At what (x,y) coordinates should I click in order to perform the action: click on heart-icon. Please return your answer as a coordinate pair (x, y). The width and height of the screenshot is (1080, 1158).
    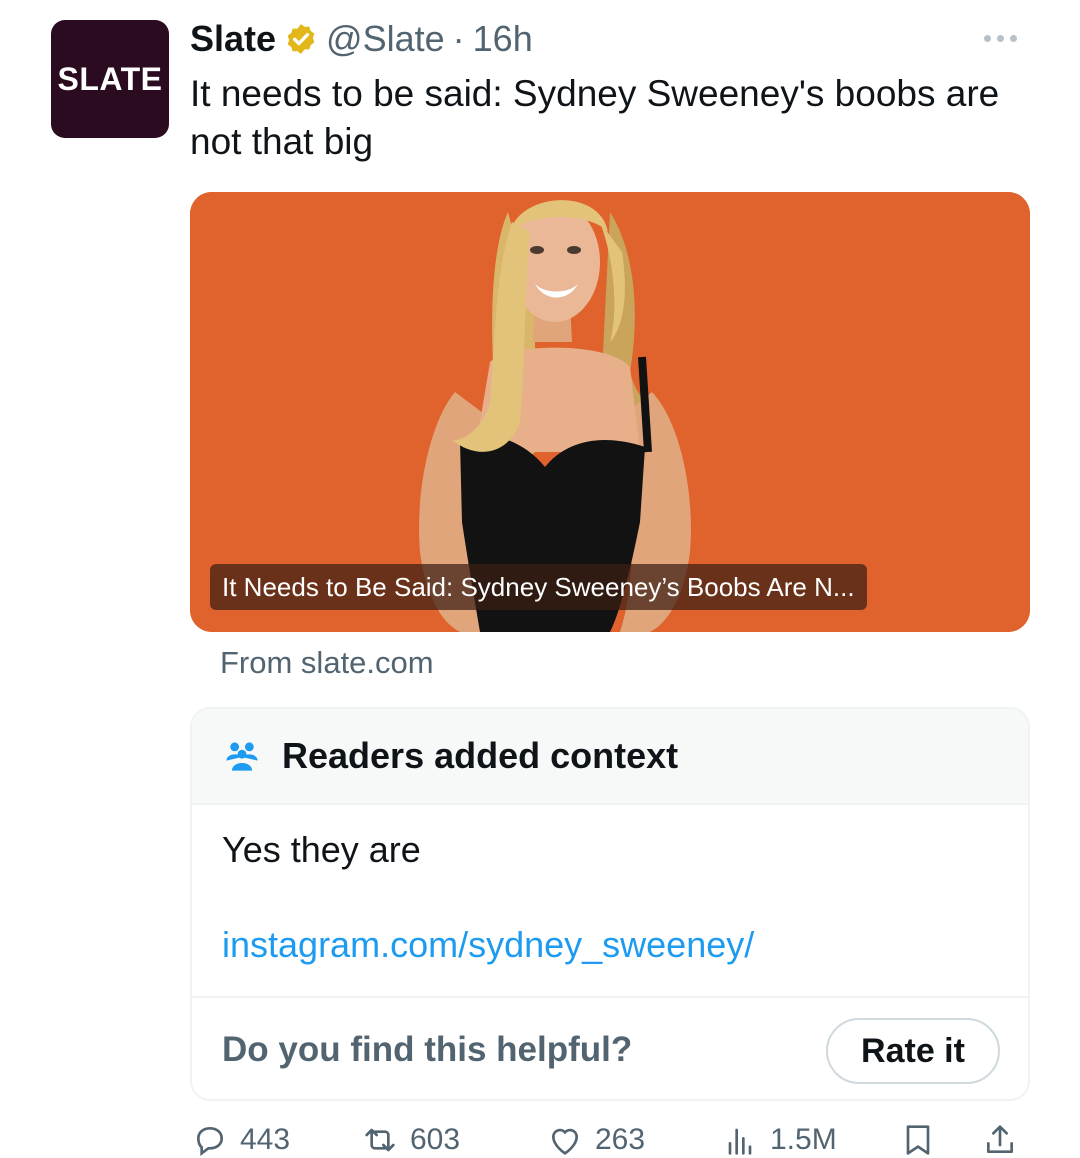
    Looking at the image, I should click on (565, 1141).